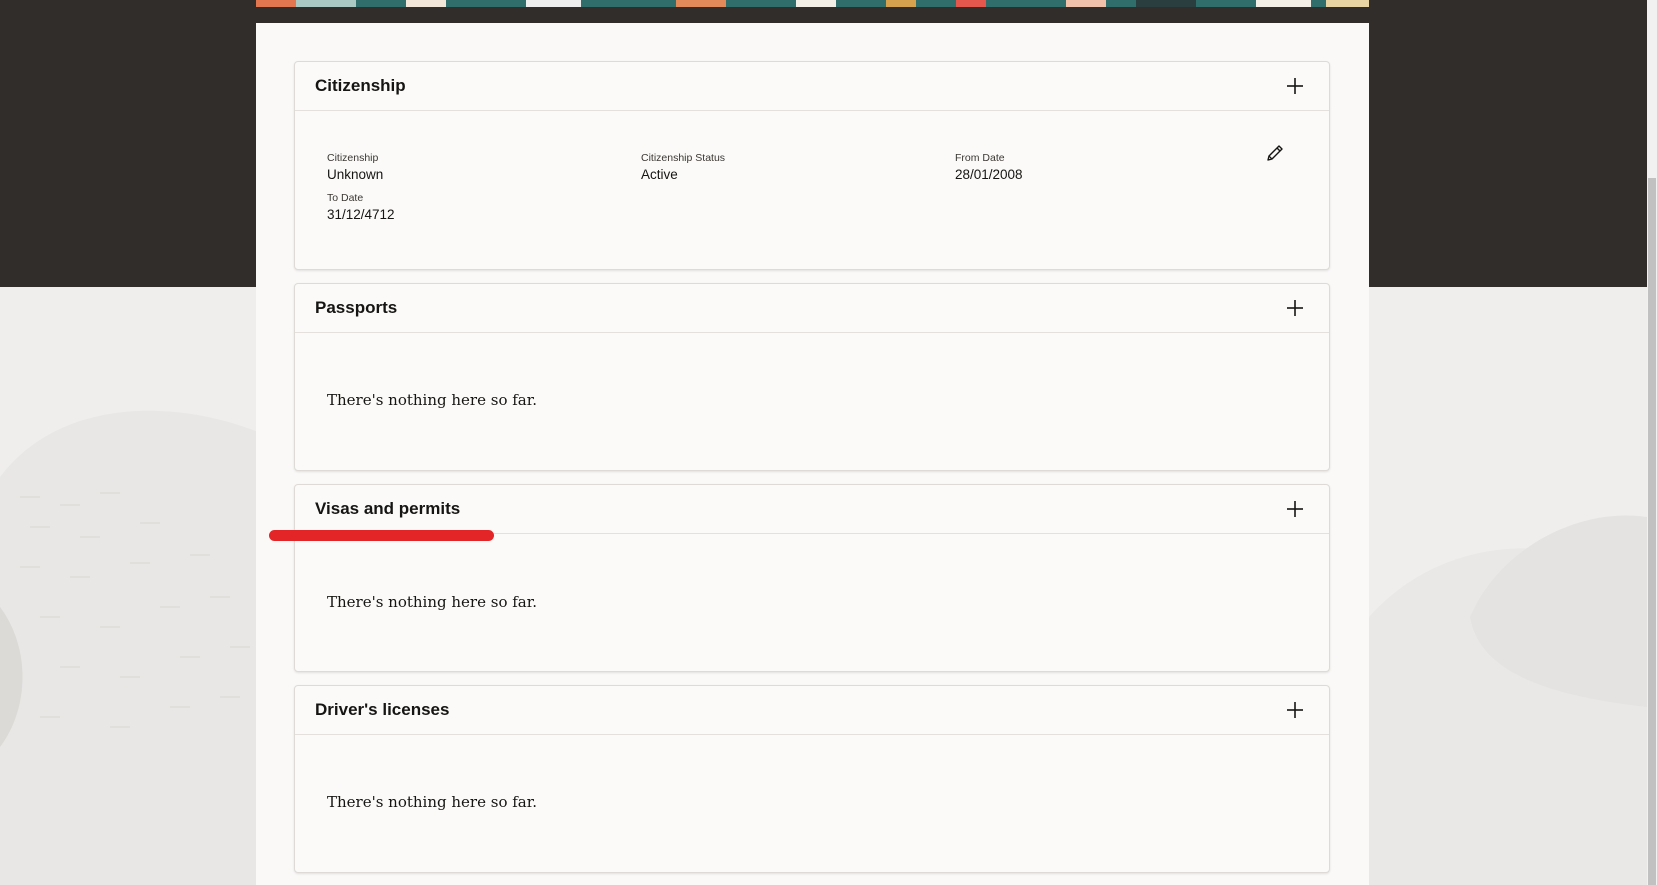  I want to click on citizenship-value: Unknown, so click(355, 174).